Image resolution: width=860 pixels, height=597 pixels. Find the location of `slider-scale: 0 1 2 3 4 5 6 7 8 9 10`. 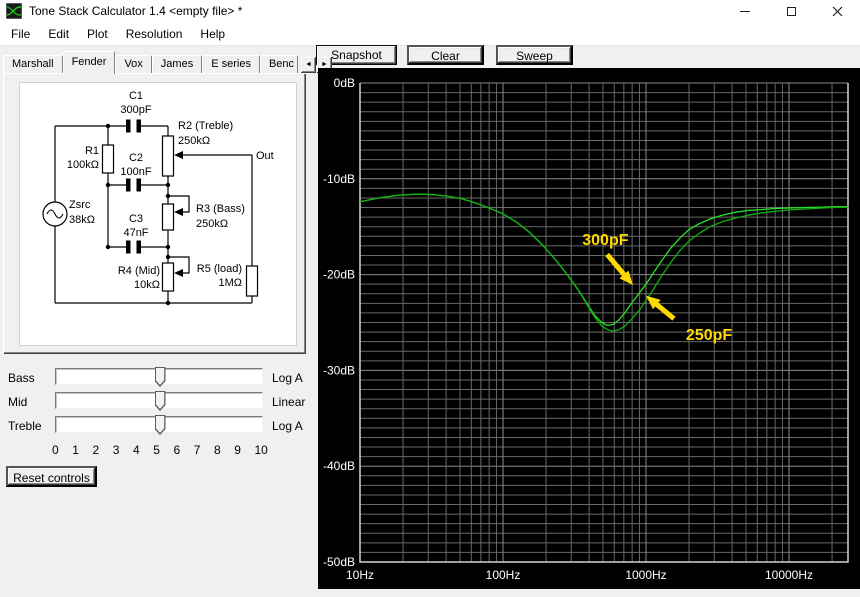

slider-scale: 0 1 2 3 4 5 6 7 8 9 10 is located at coordinates (160, 450).